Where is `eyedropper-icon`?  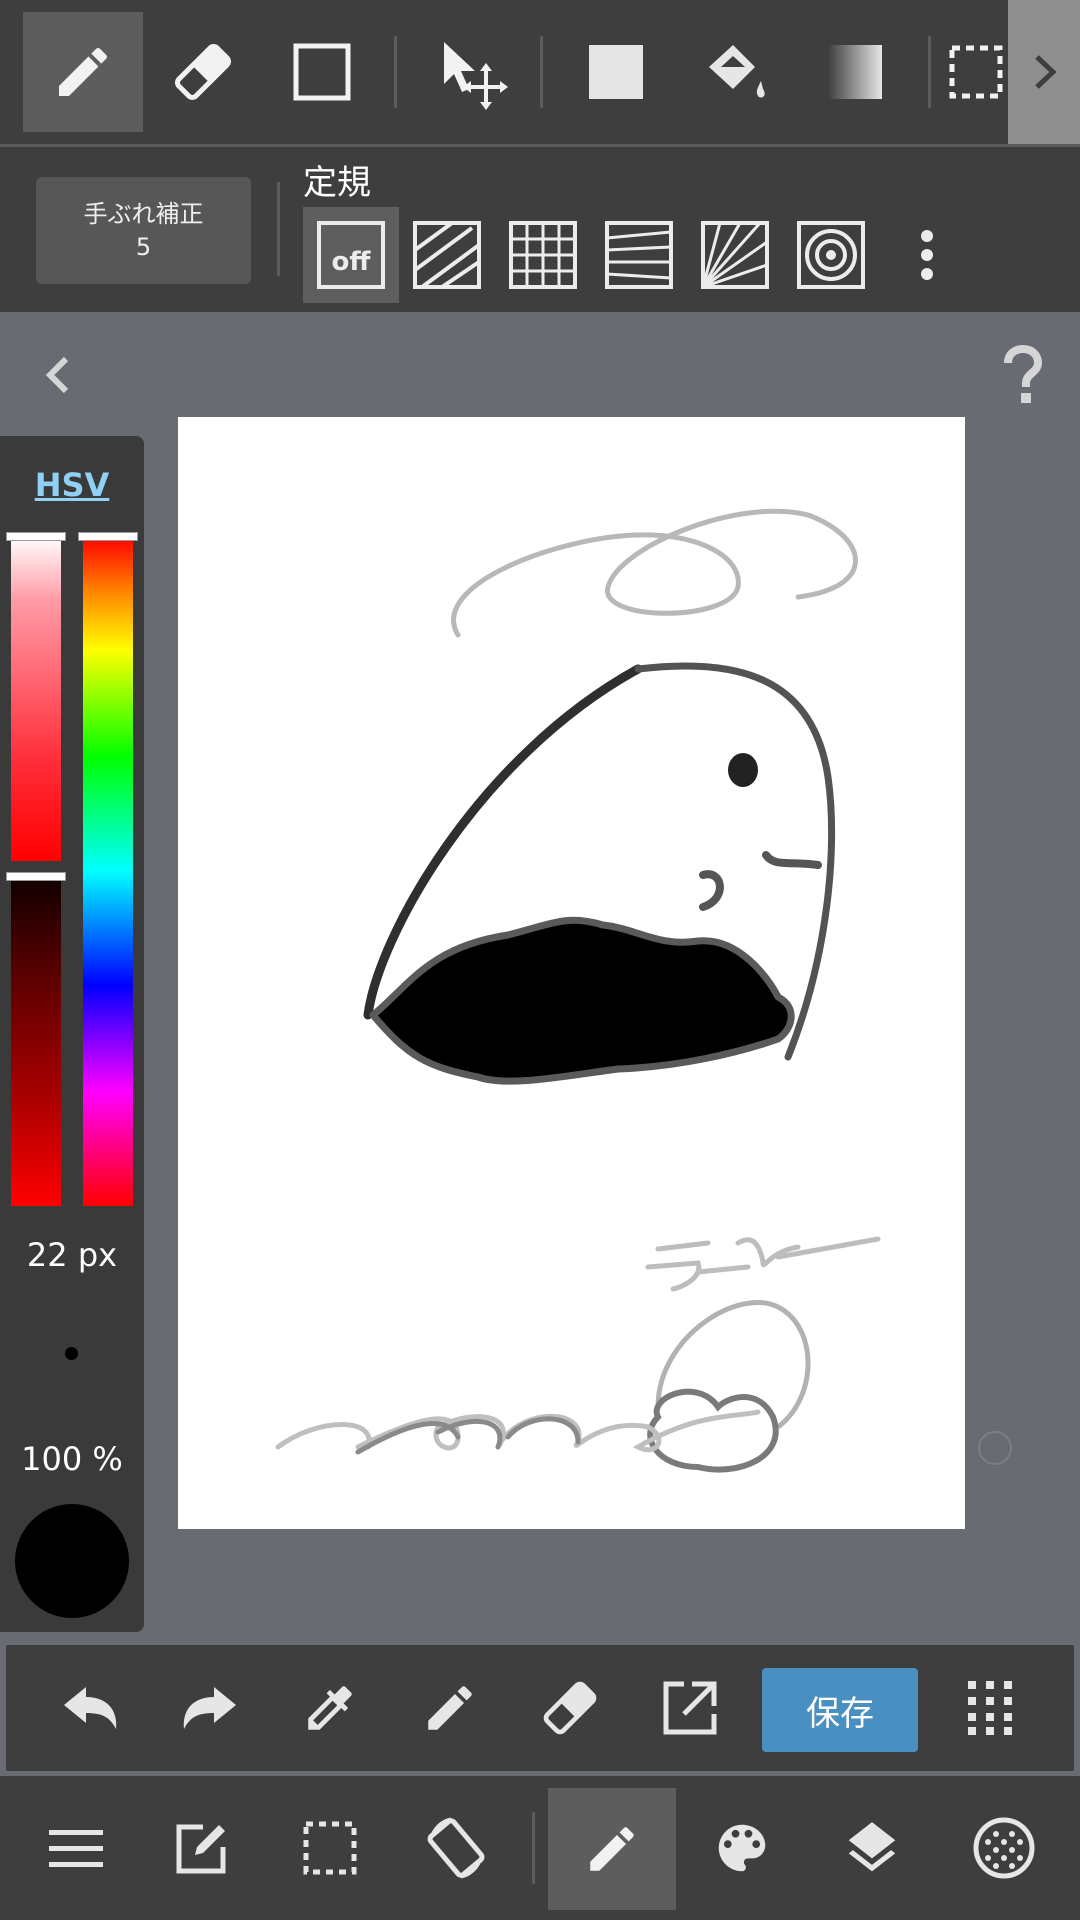 eyedropper-icon is located at coordinates (330, 1708).